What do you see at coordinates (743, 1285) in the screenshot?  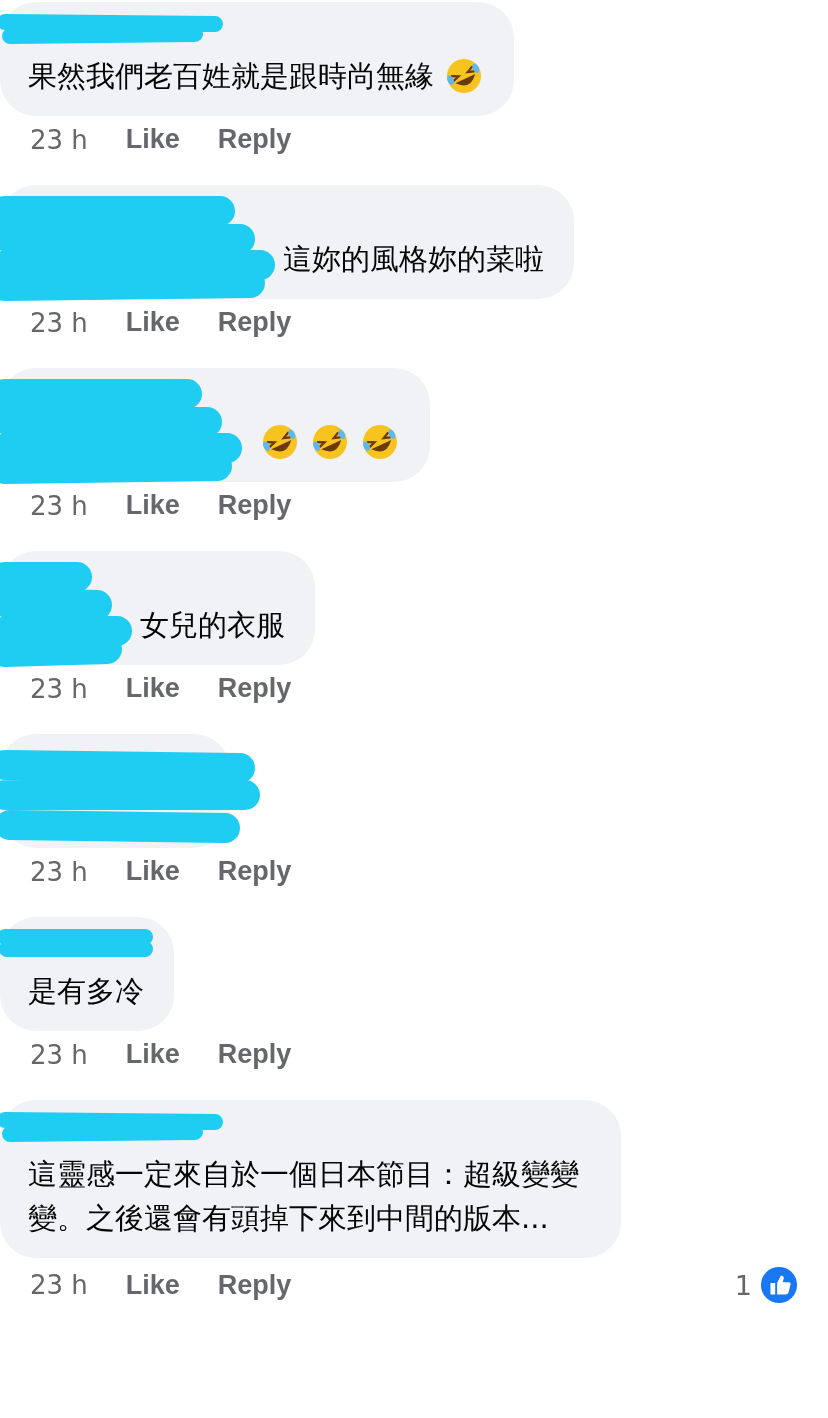 I see `like-count: 1` at bounding box center [743, 1285].